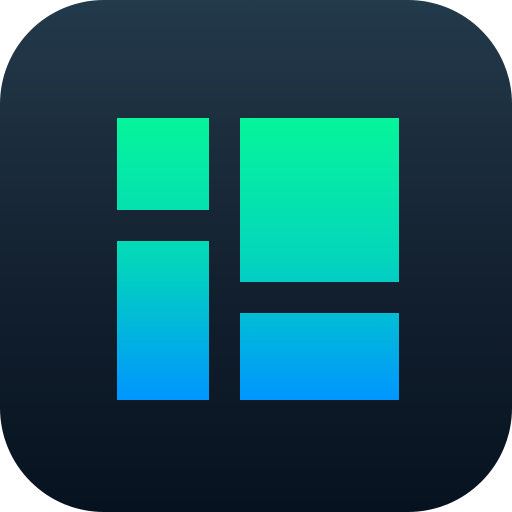 This screenshot has height=512, width=512. I want to click on layout-tile-bottom-right, so click(319, 356).